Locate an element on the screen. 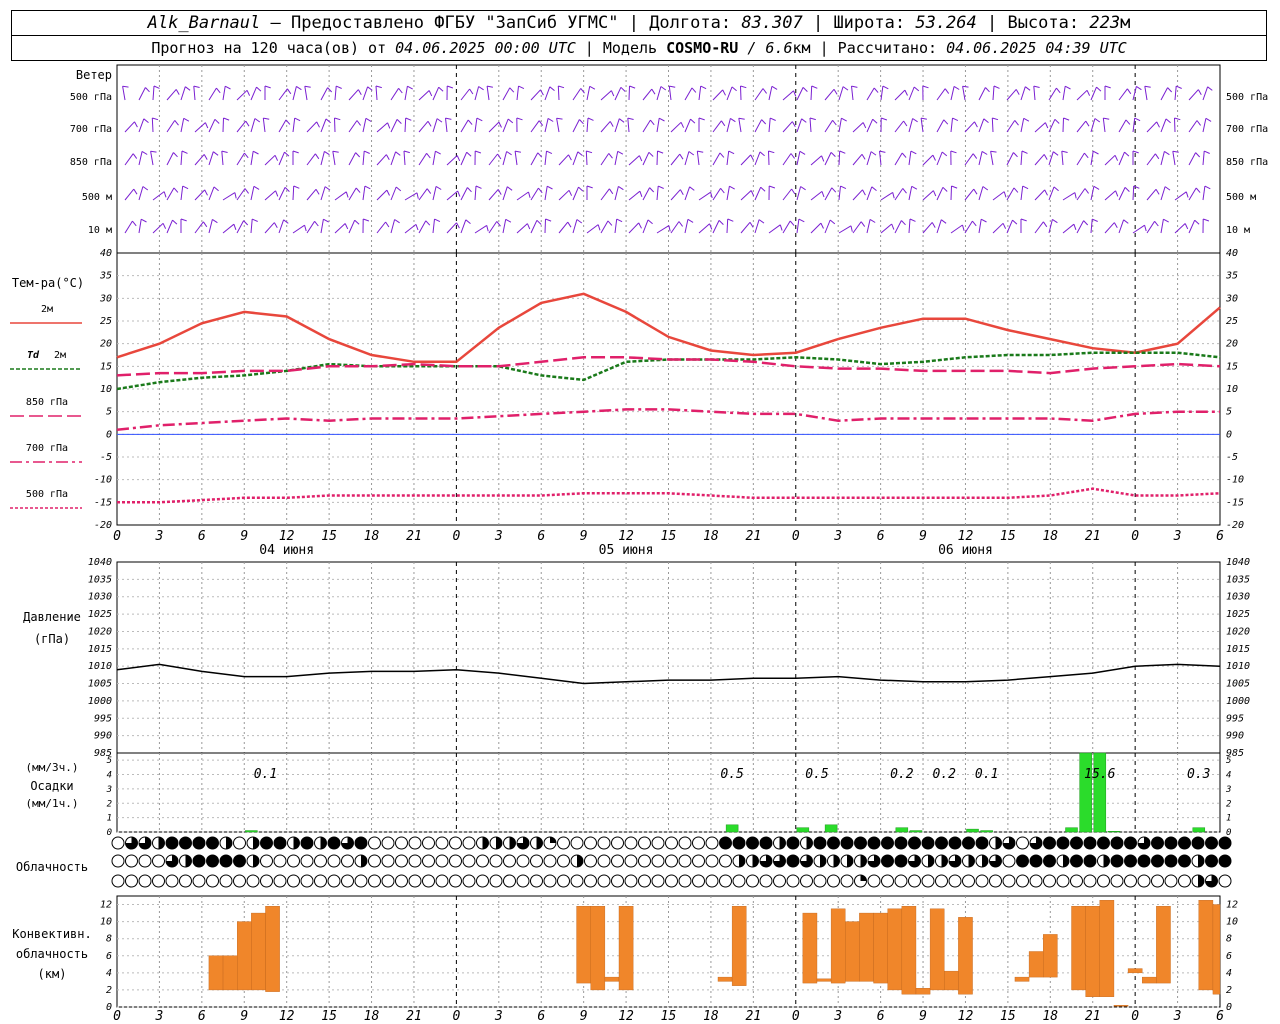 The width and height of the screenshot is (1280, 1024). precip-bar is located at coordinates (1085, 792).